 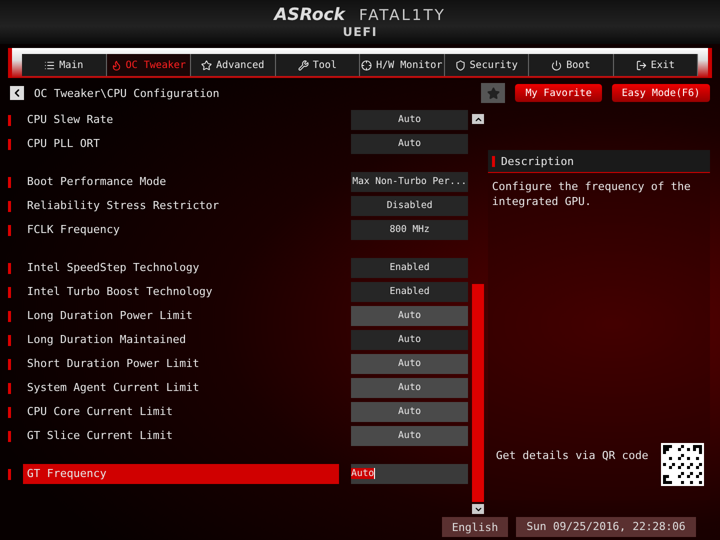 What do you see at coordinates (181, 230) in the screenshot?
I see `setting-label: FCLK Frequency` at bounding box center [181, 230].